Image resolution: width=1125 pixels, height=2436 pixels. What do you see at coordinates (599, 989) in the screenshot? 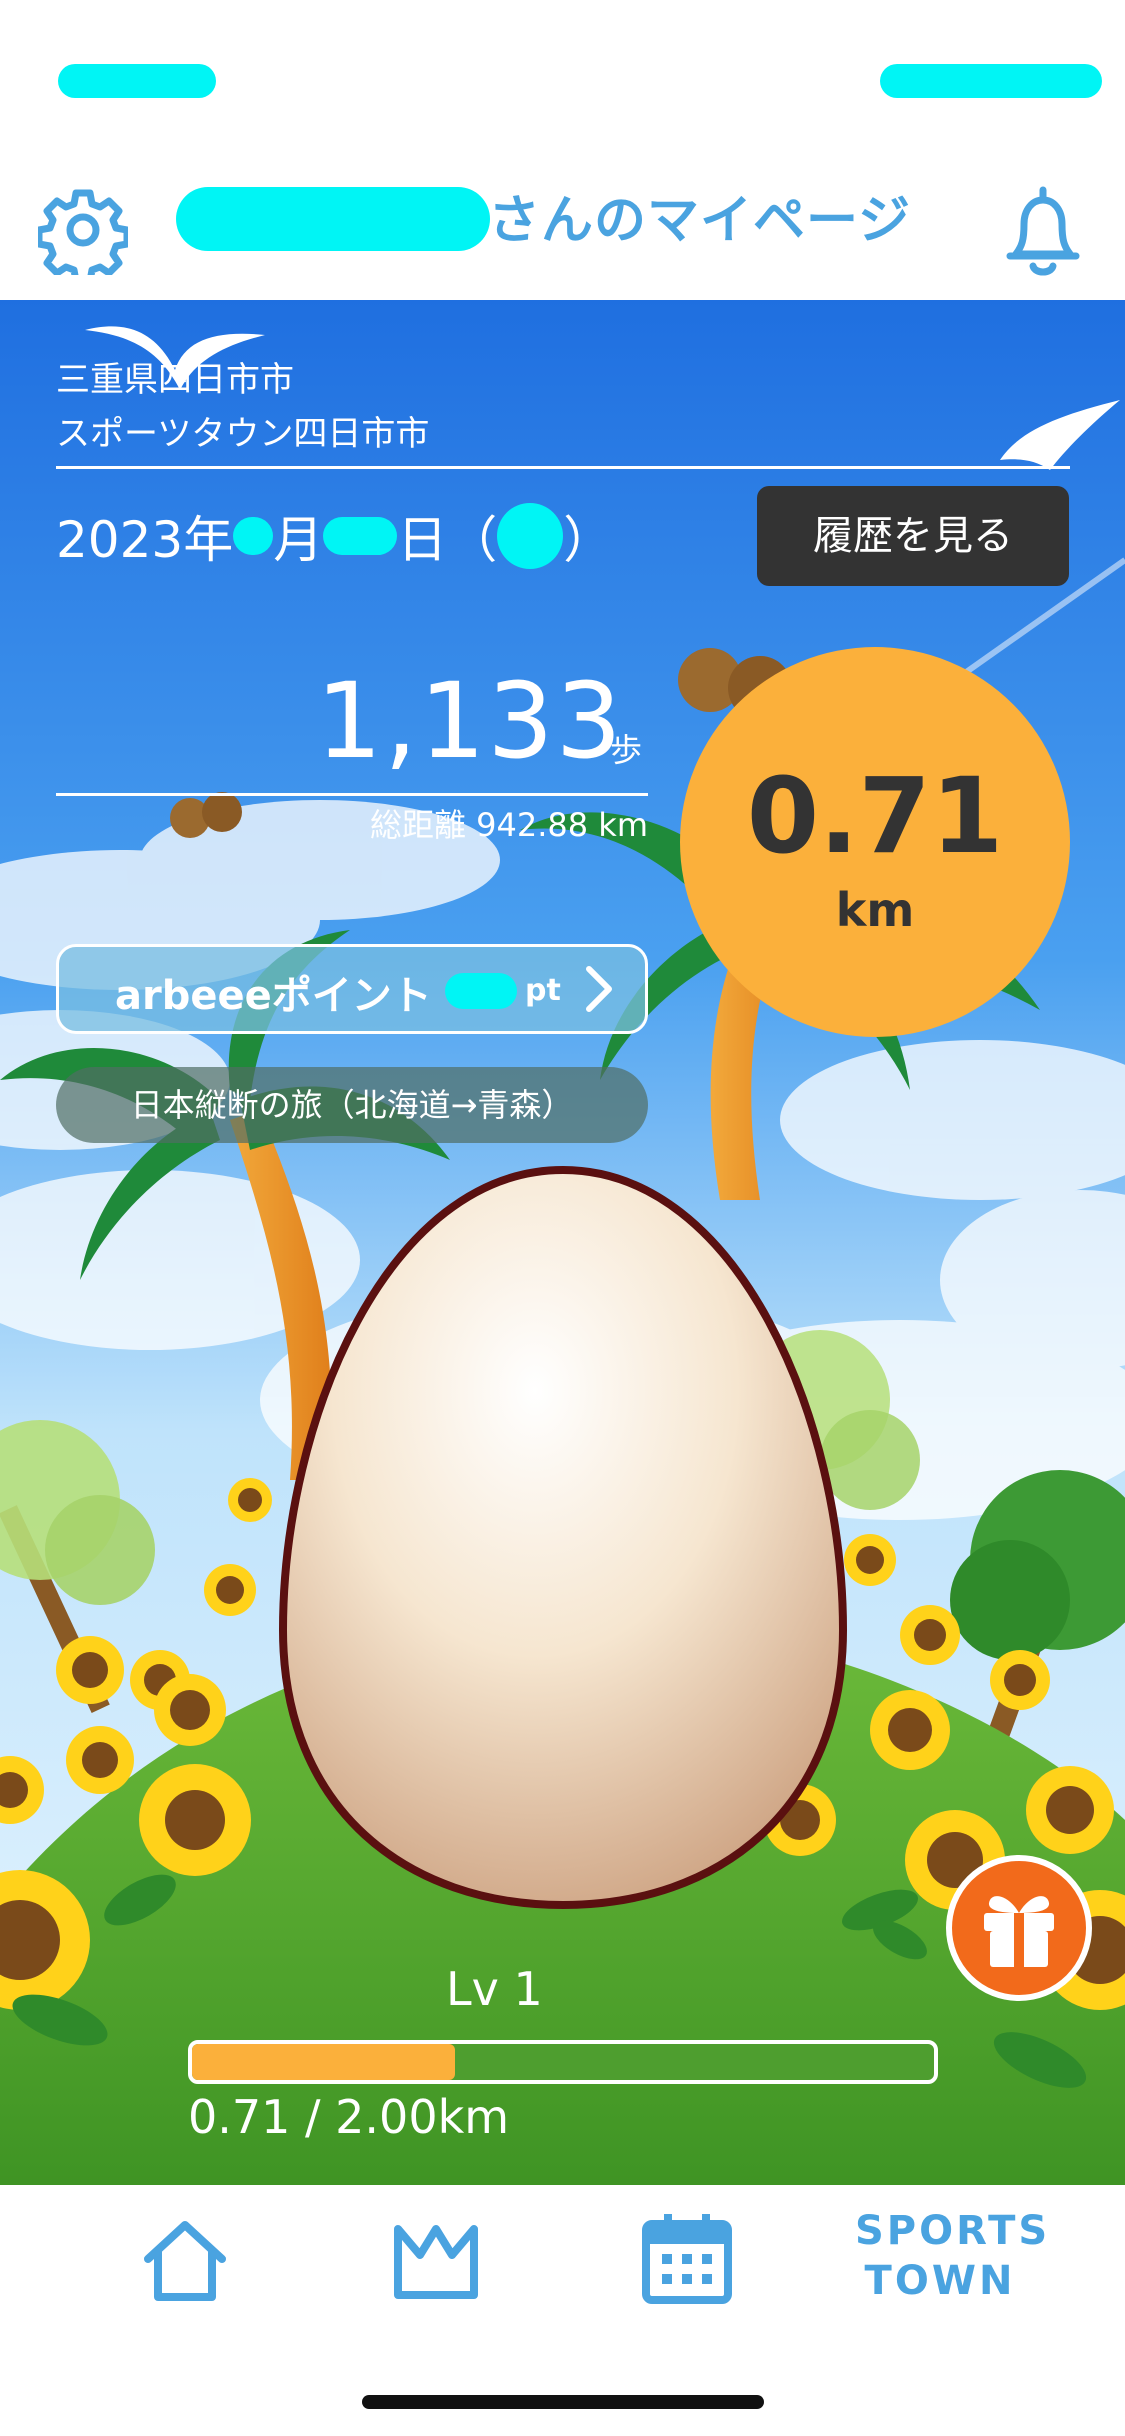
I see `chevron-right-icon` at bounding box center [599, 989].